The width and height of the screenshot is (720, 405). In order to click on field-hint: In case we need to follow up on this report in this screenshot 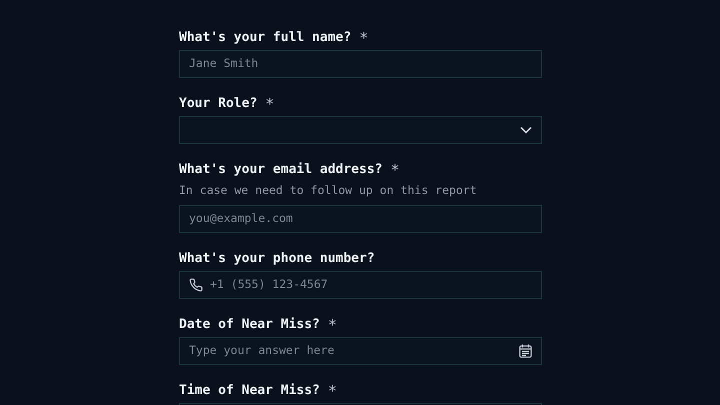, I will do `click(328, 190)`.